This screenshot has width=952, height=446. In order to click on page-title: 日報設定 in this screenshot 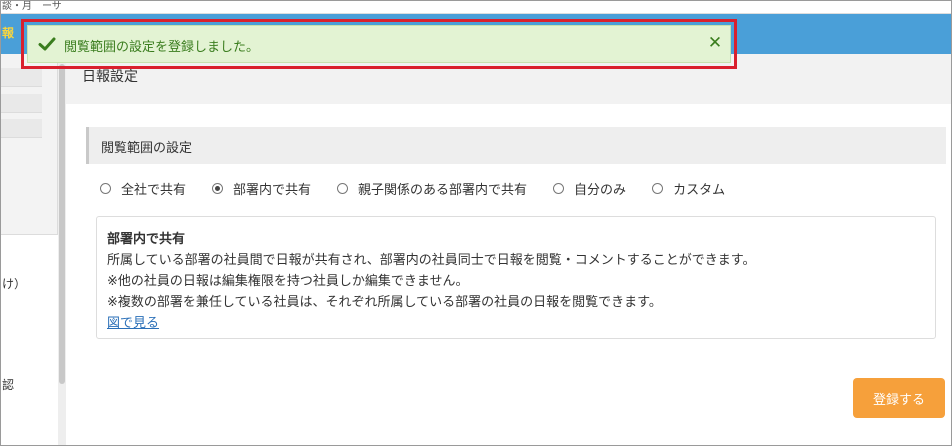, I will do `click(110, 77)`.